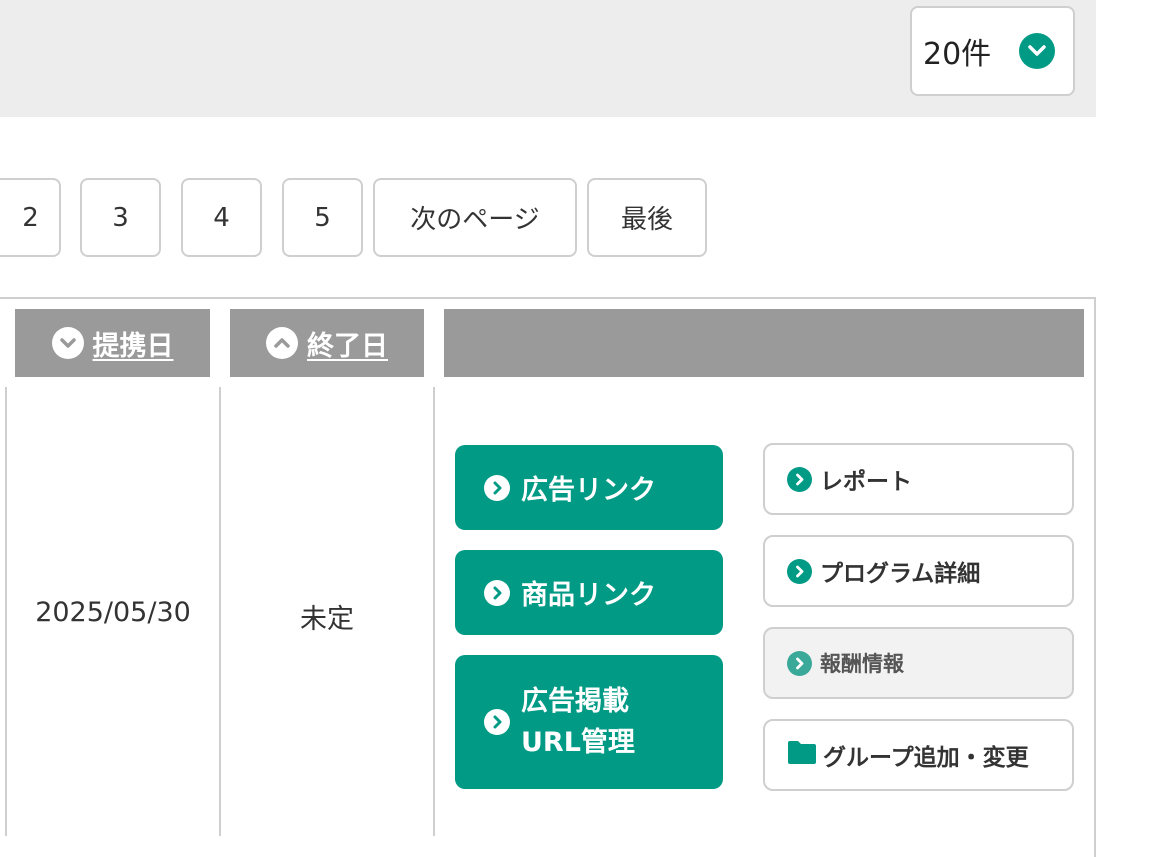 The width and height of the screenshot is (1167, 857). I want to click on header-actions, so click(764, 343).